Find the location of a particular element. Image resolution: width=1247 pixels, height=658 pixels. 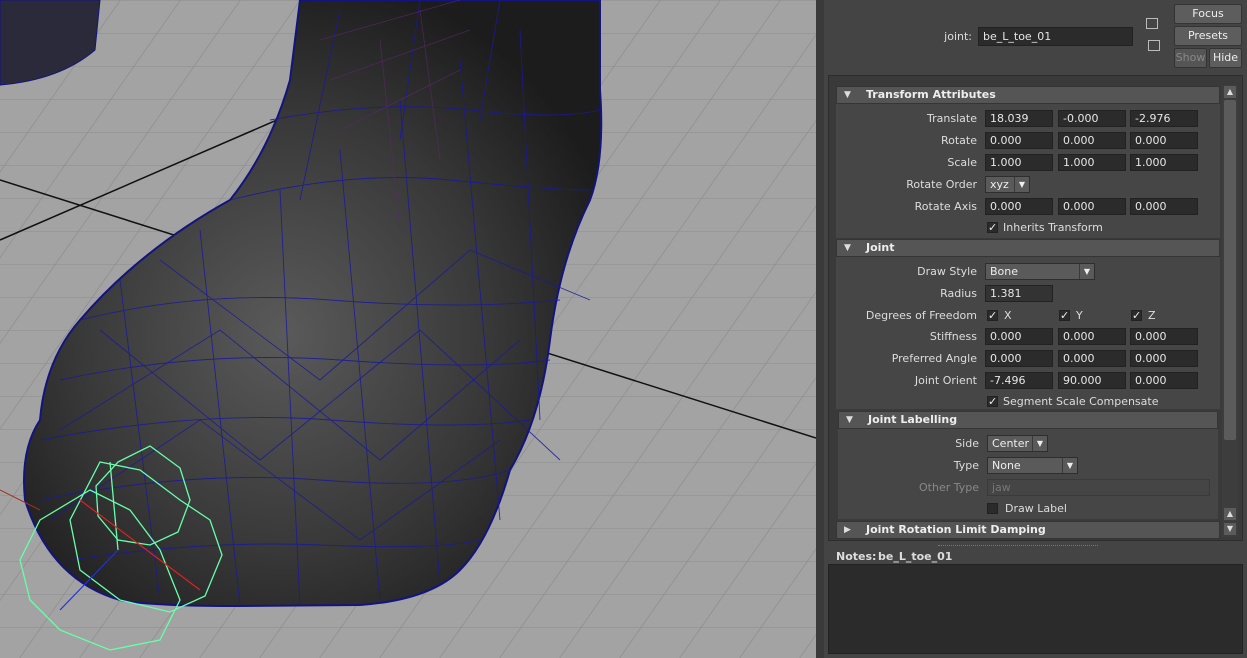

segment-scale-compensate-label: Segment Scale Compensate is located at coordinates (1081, 401).